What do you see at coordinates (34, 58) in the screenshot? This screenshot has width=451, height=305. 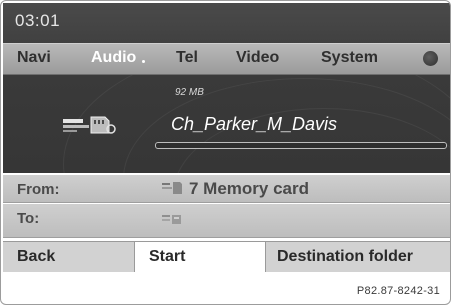 I see `menu-item-navi: Navi` at bounding box center [34, 58].